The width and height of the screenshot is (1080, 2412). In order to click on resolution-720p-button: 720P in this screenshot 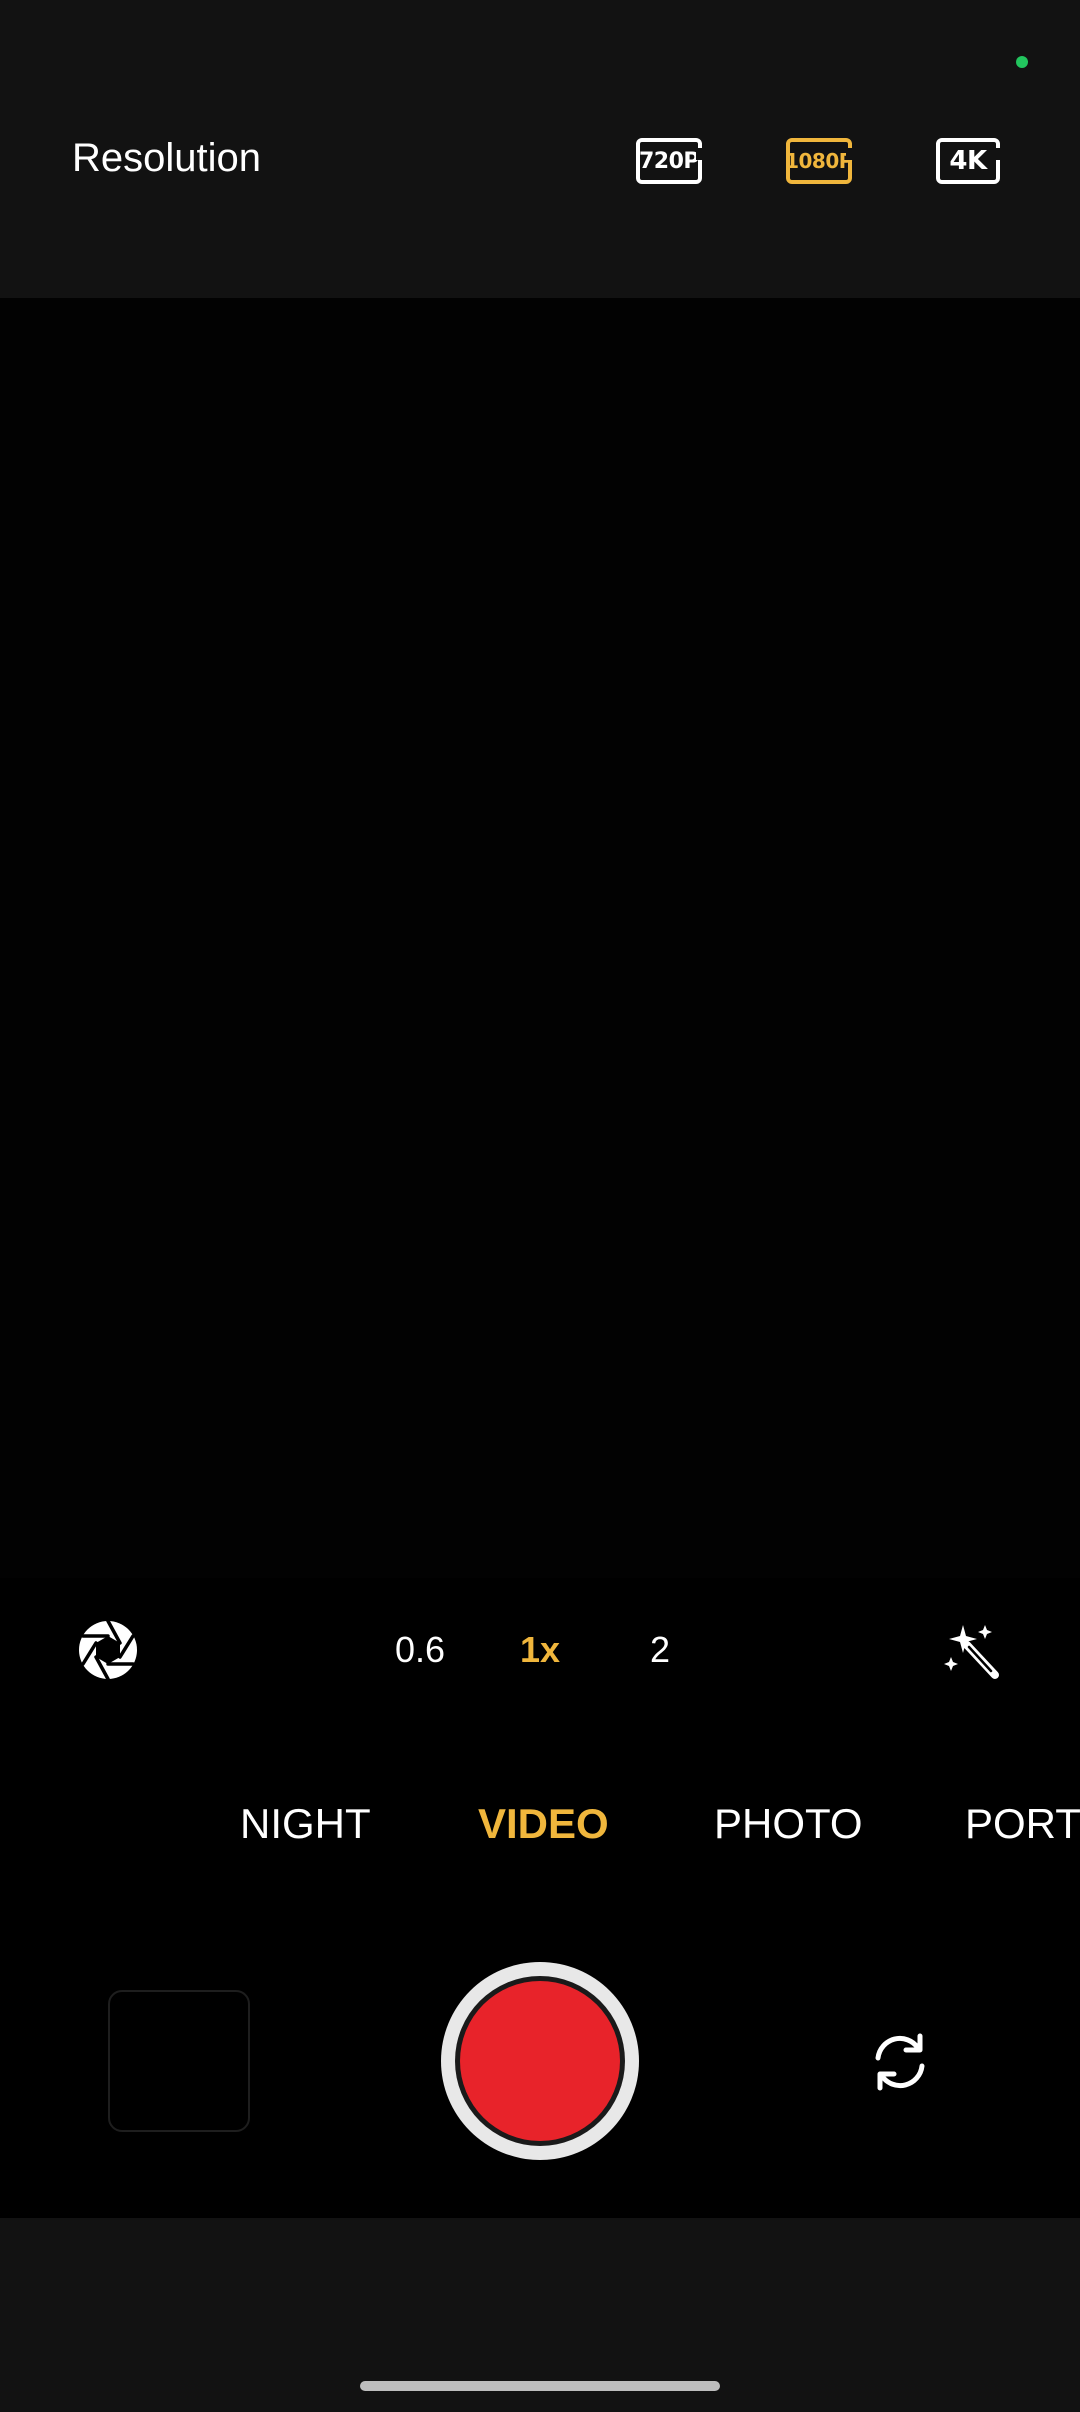, I will do `click(670, 161)`.